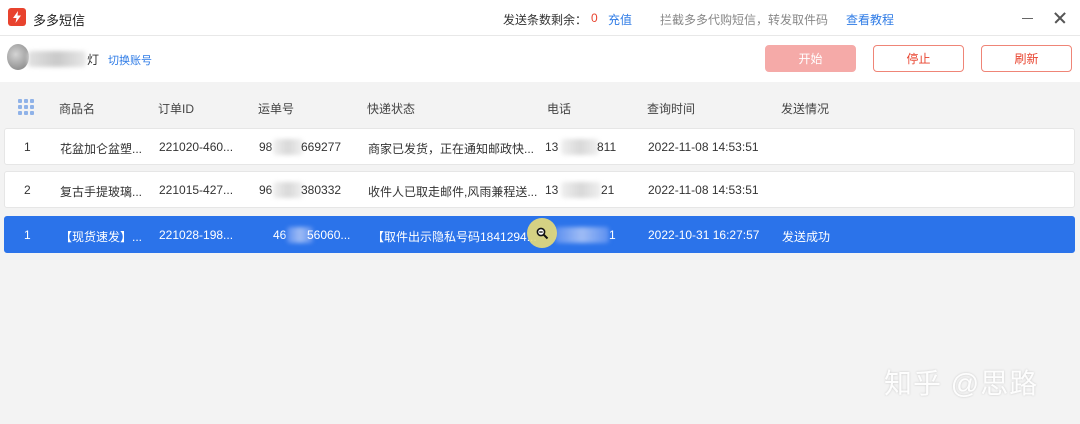 This screenshot has width=1080, height=424. I want to click on table-header: 商品名 订单ID 运单号 快递状态 电话 查询时间 发送情况, so click(540, 107).